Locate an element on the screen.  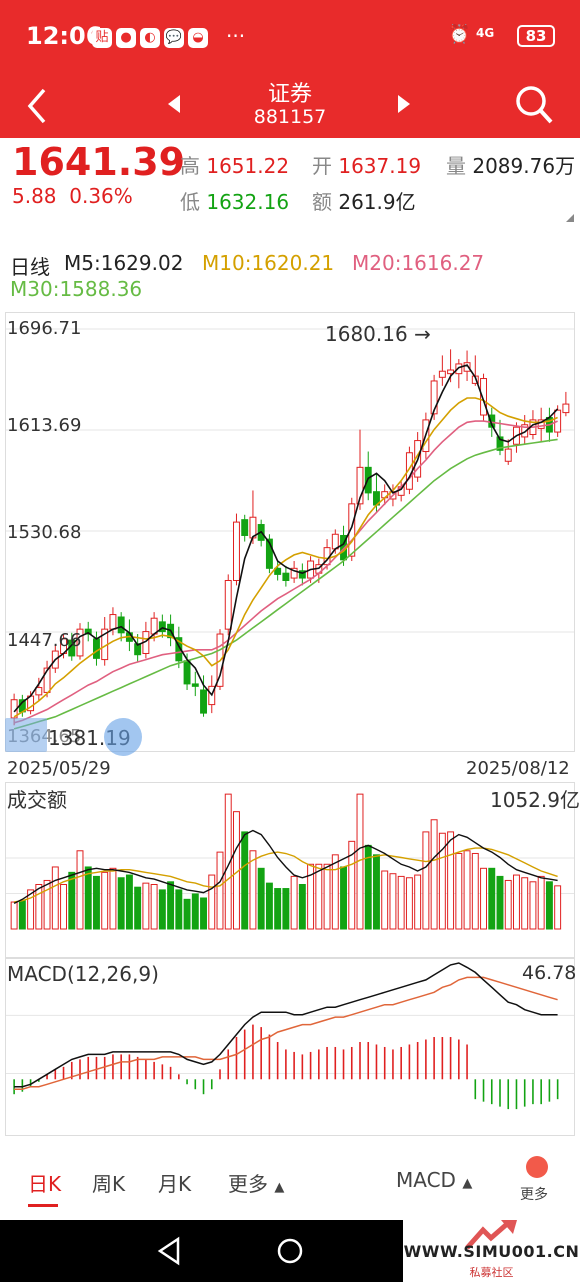
y-tick-label: 1530.68 is located at coordinates (44, 532).